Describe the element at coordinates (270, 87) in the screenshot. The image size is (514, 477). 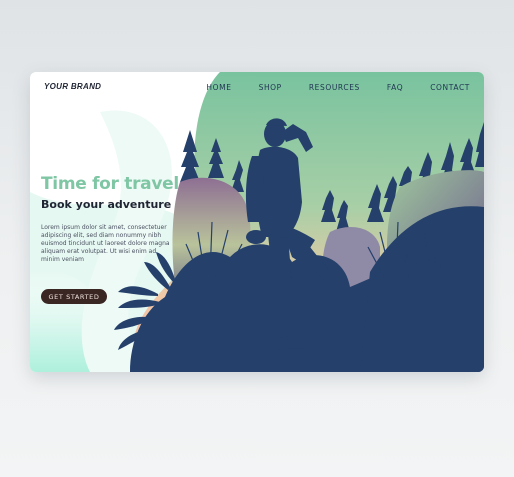
I see `nav-shop: SHOP` at that location.